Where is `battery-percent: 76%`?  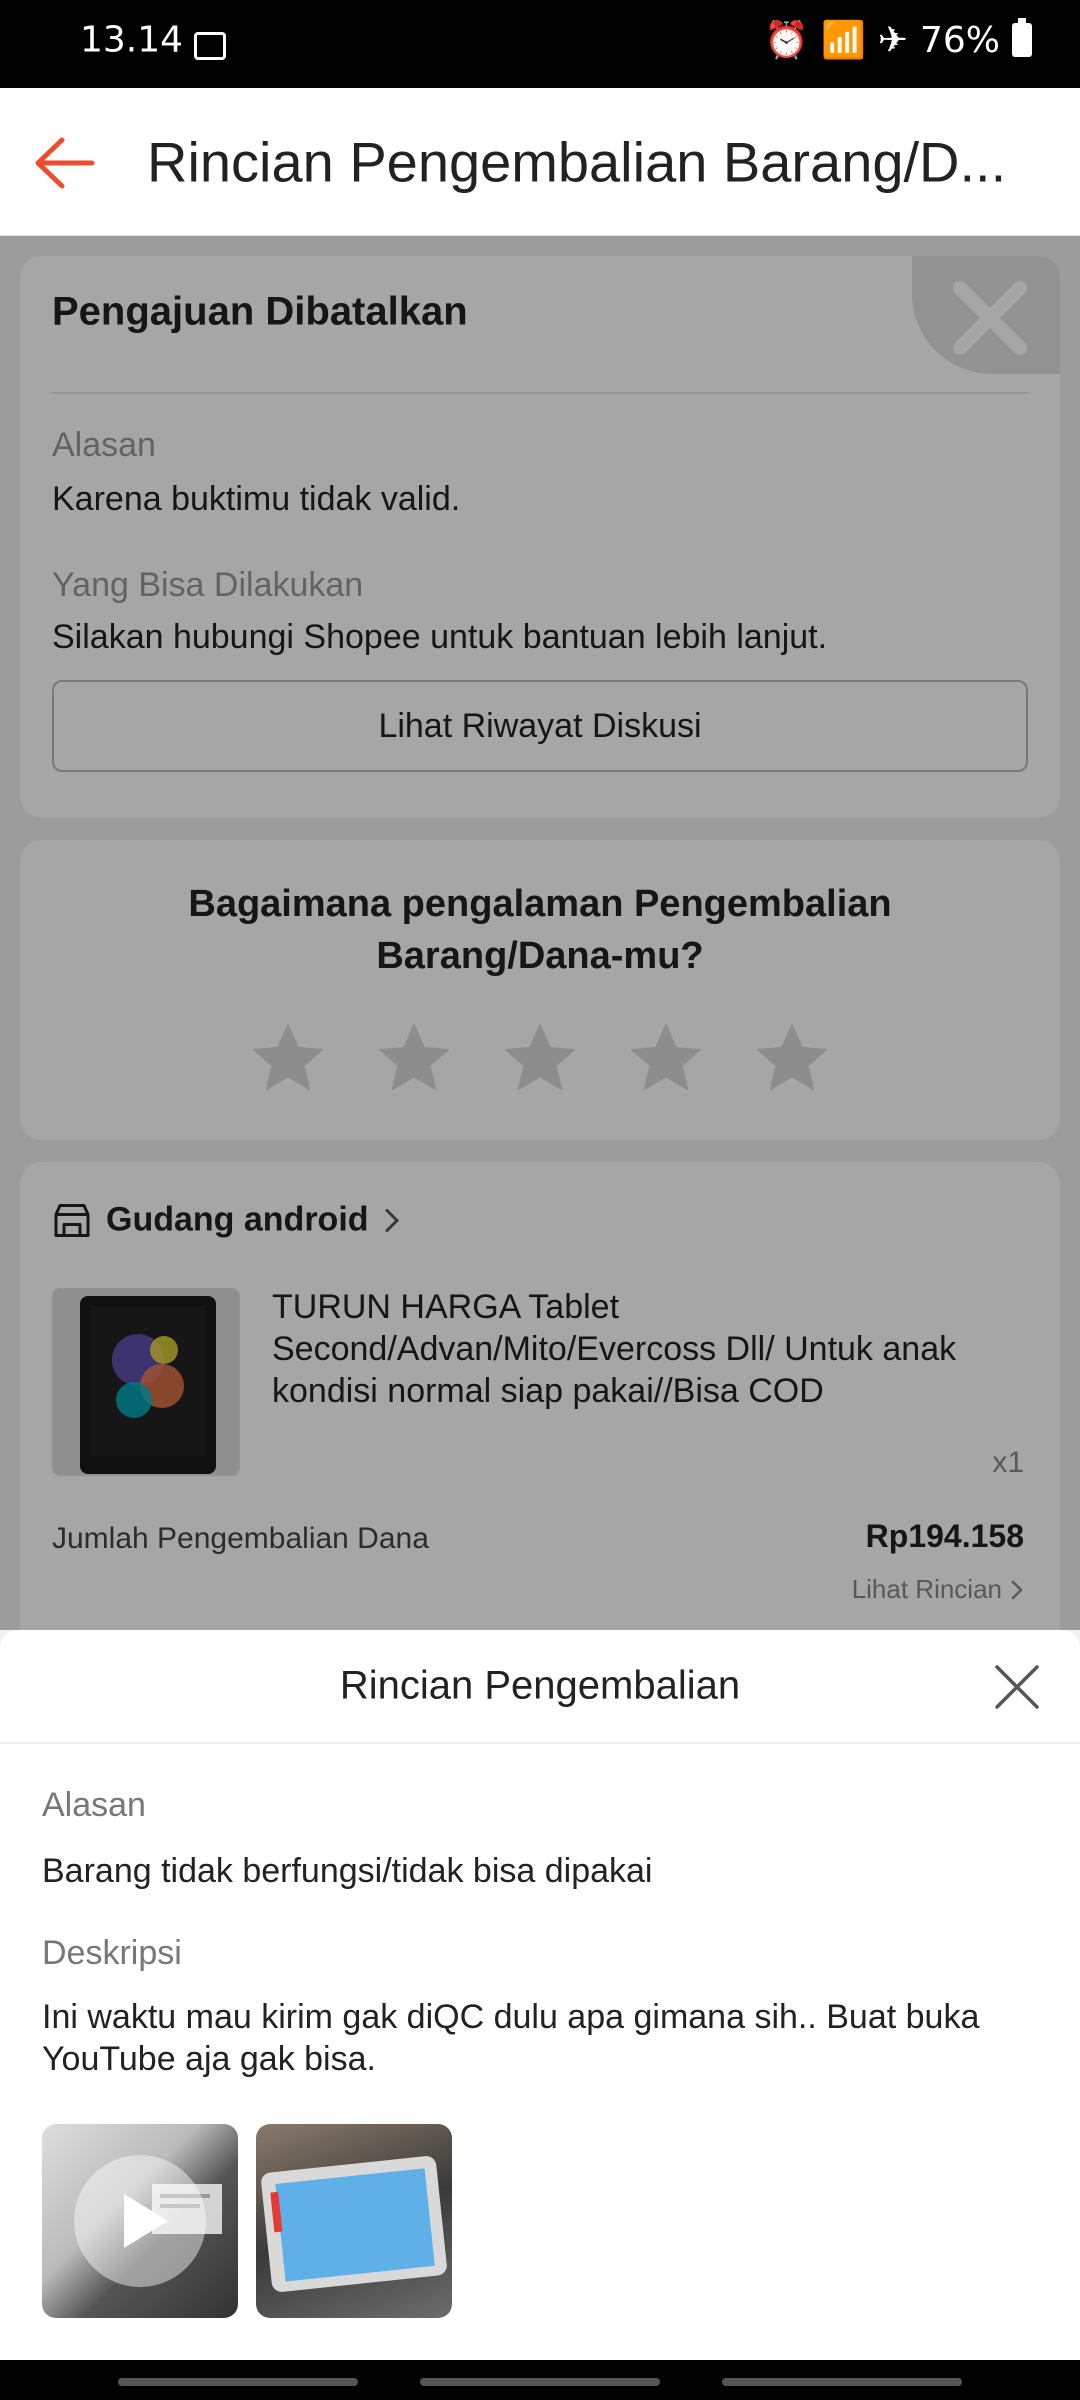
battery-percent: 76% is located at coordinates (959, 40).